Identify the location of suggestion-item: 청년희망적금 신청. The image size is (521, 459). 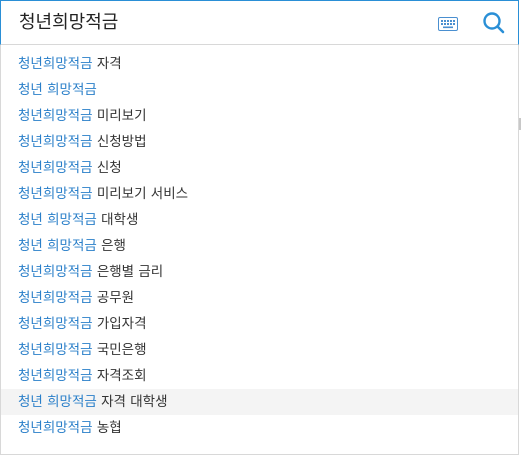
(259, 168).